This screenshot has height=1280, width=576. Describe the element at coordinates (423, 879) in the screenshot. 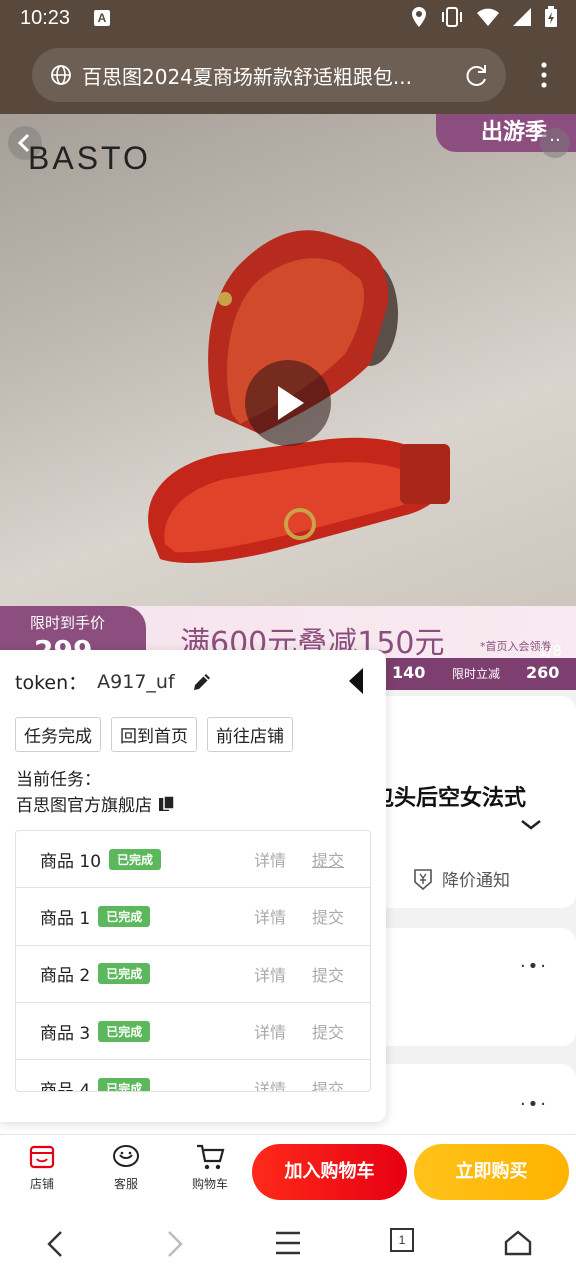

I see `price-tag-icon` at that location.